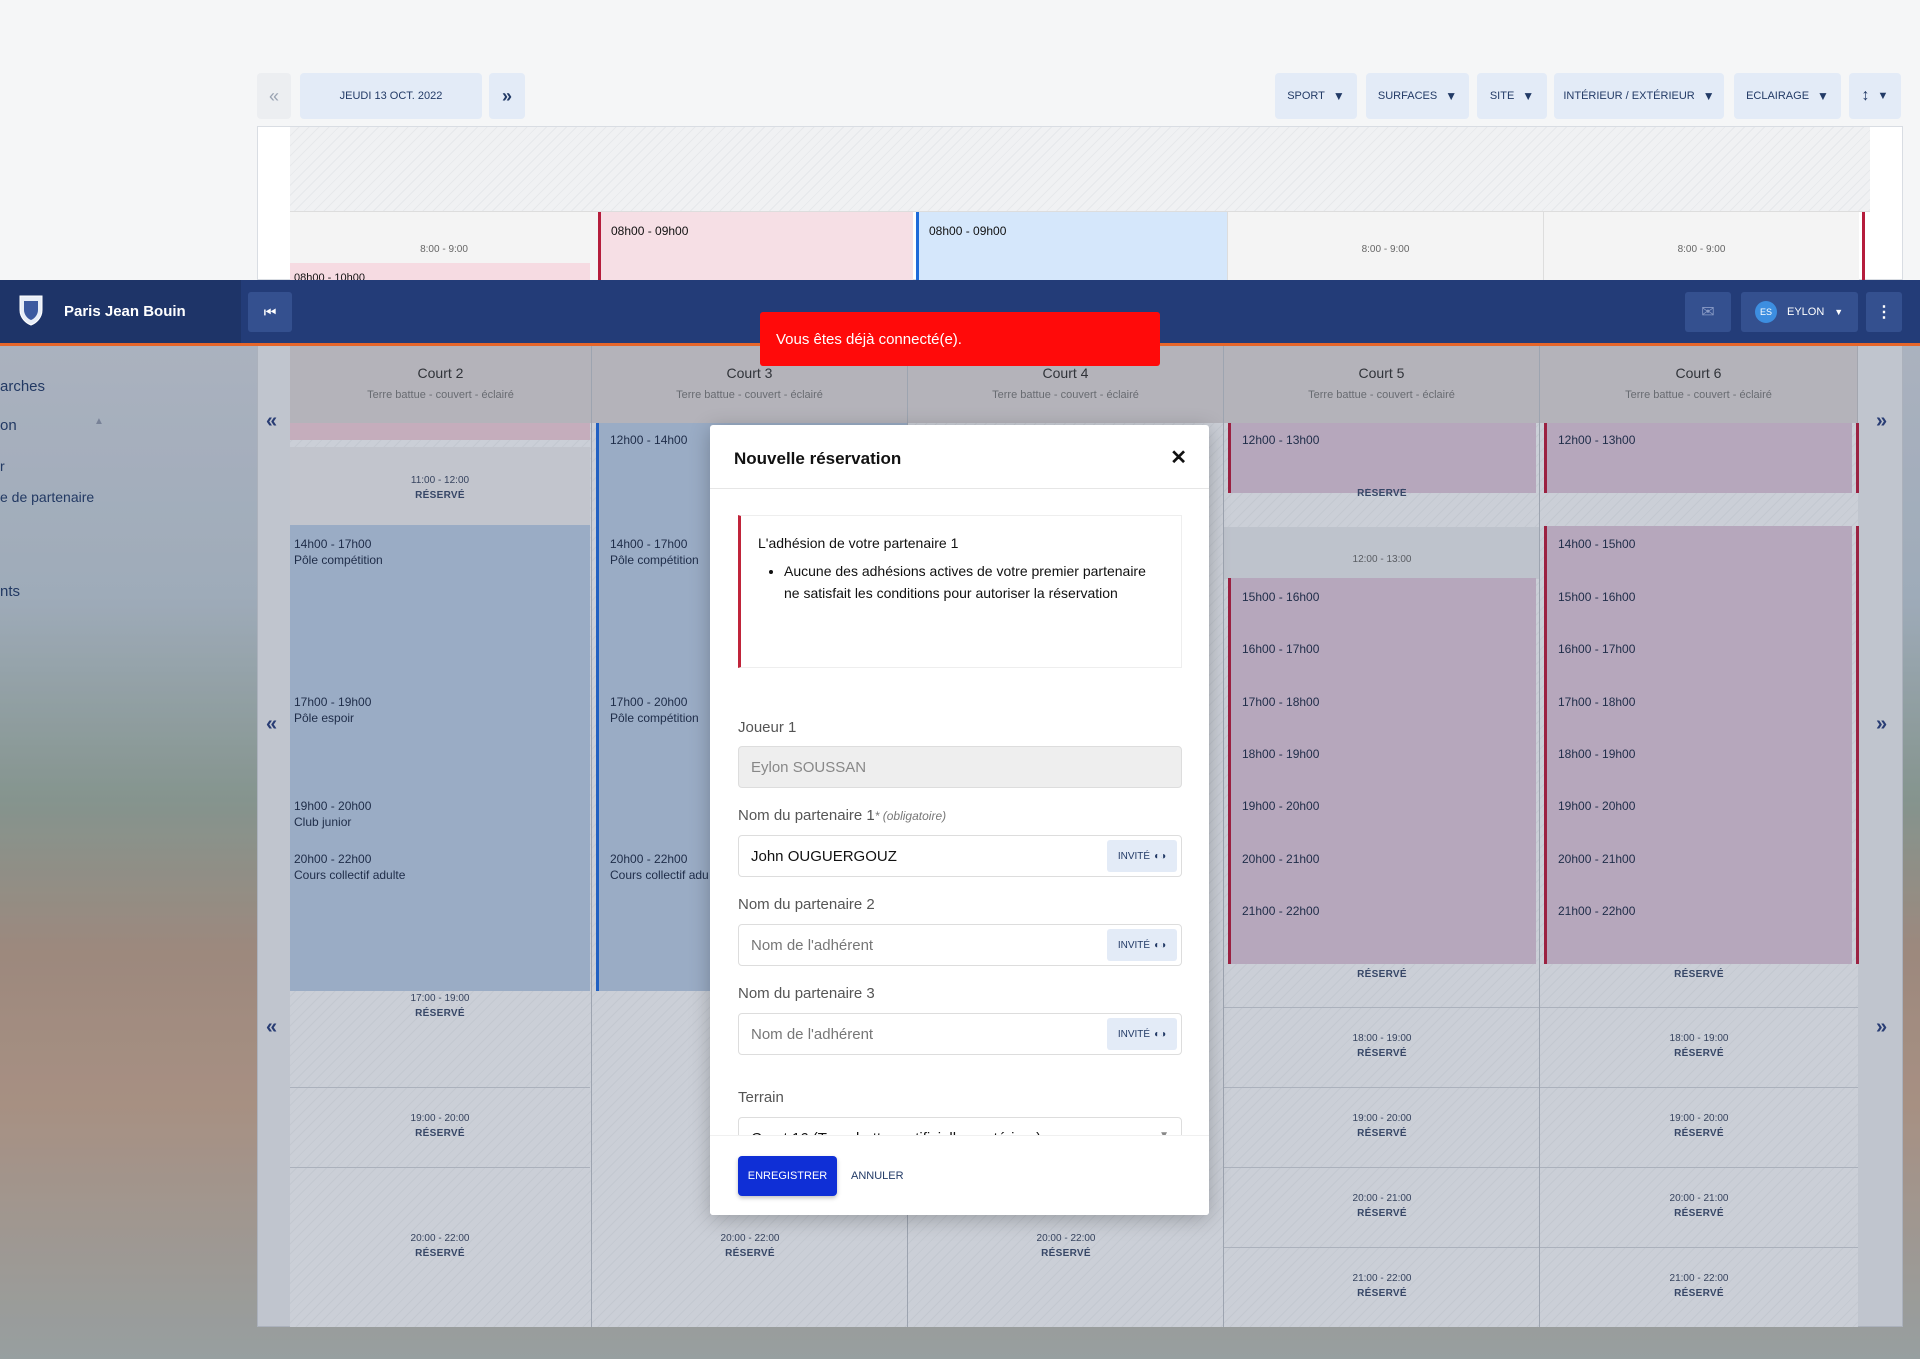  What do you see at coordinates (1178, 457) in the screenshot?
I see `close-icon: ✕` at bounding box center [1178, 457].